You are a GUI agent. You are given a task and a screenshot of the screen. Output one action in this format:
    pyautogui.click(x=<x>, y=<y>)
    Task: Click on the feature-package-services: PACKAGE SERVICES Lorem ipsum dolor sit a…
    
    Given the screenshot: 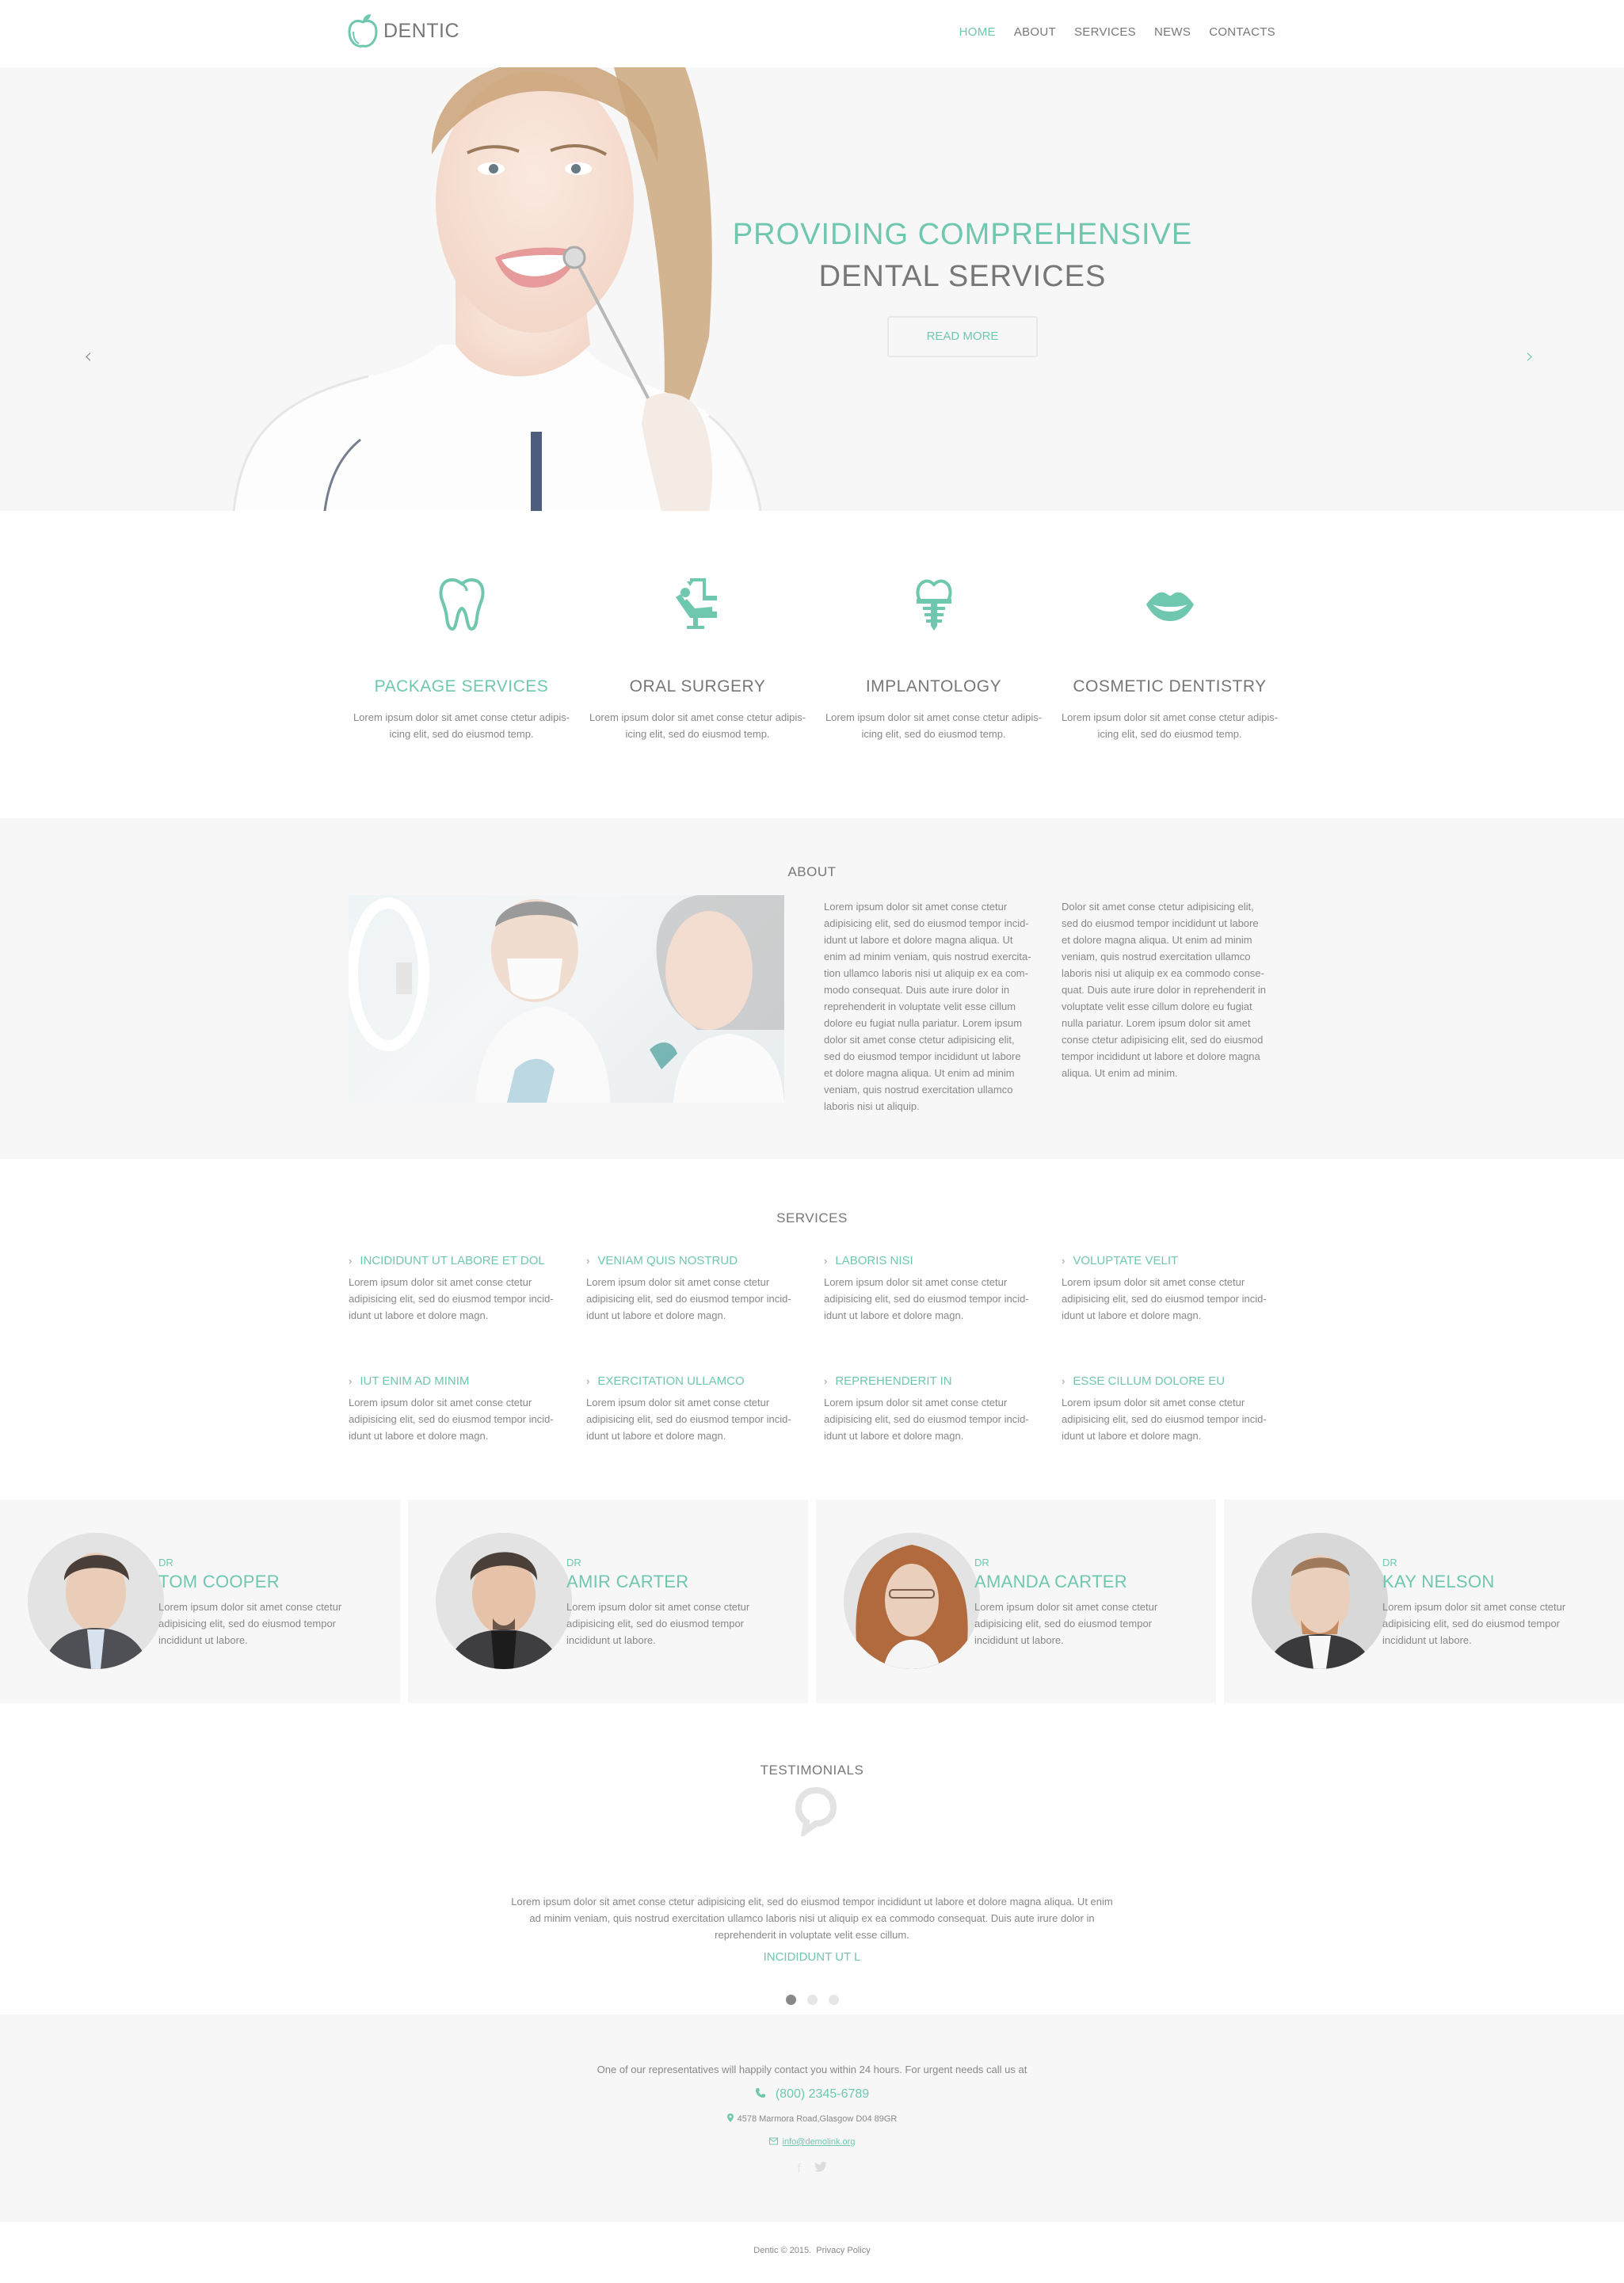 What is the action you would take?
    pyautogui.click(x=462, y=626)
    